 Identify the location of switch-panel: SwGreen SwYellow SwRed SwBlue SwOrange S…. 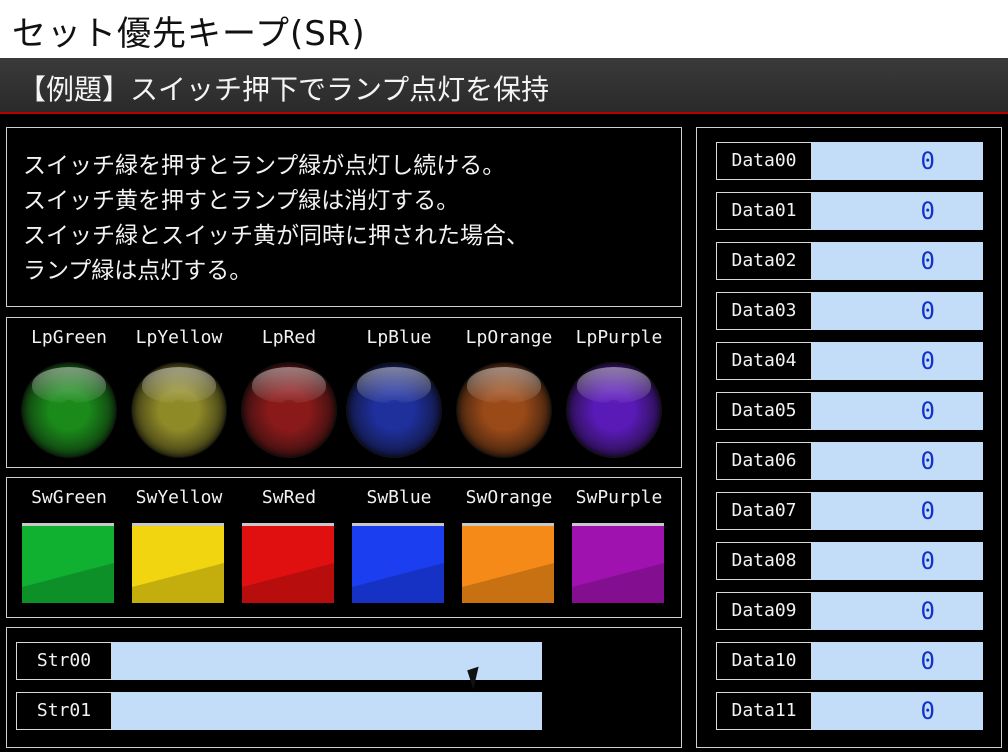
(344, 547).